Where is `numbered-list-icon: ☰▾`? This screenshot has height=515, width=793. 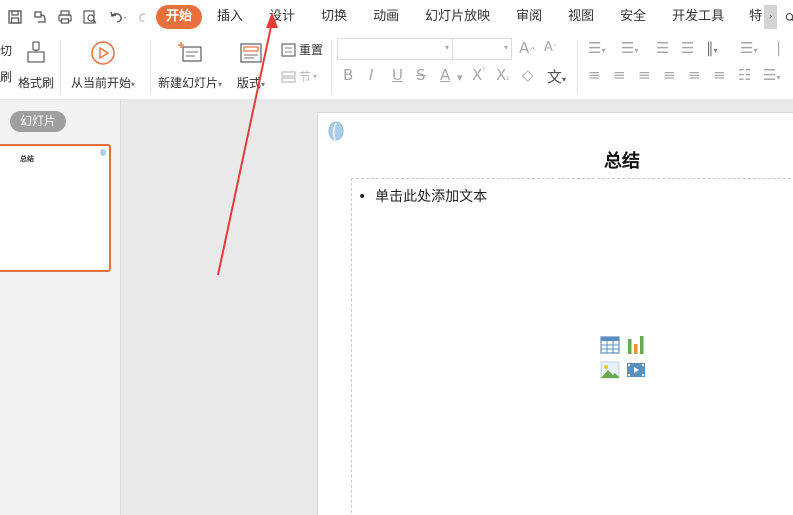 numbered-list-icon: ☰▾ is located at coordinates (629, 48).